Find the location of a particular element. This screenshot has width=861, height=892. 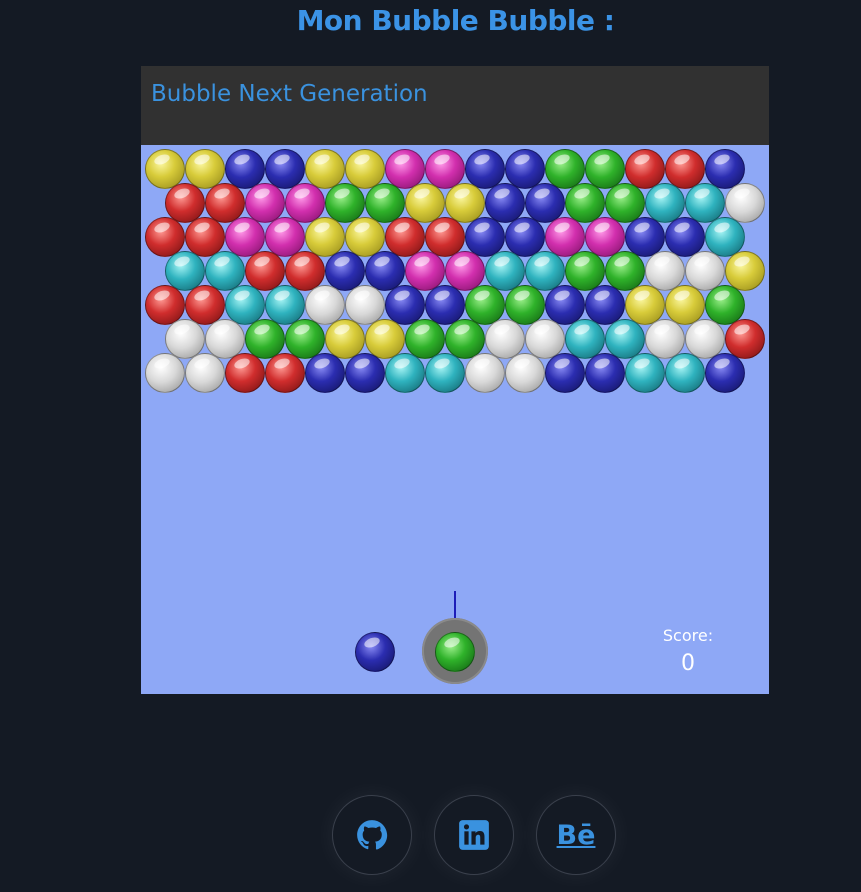

page-title: Mon Bubble Bubble : is located at coordinates (455, 20).